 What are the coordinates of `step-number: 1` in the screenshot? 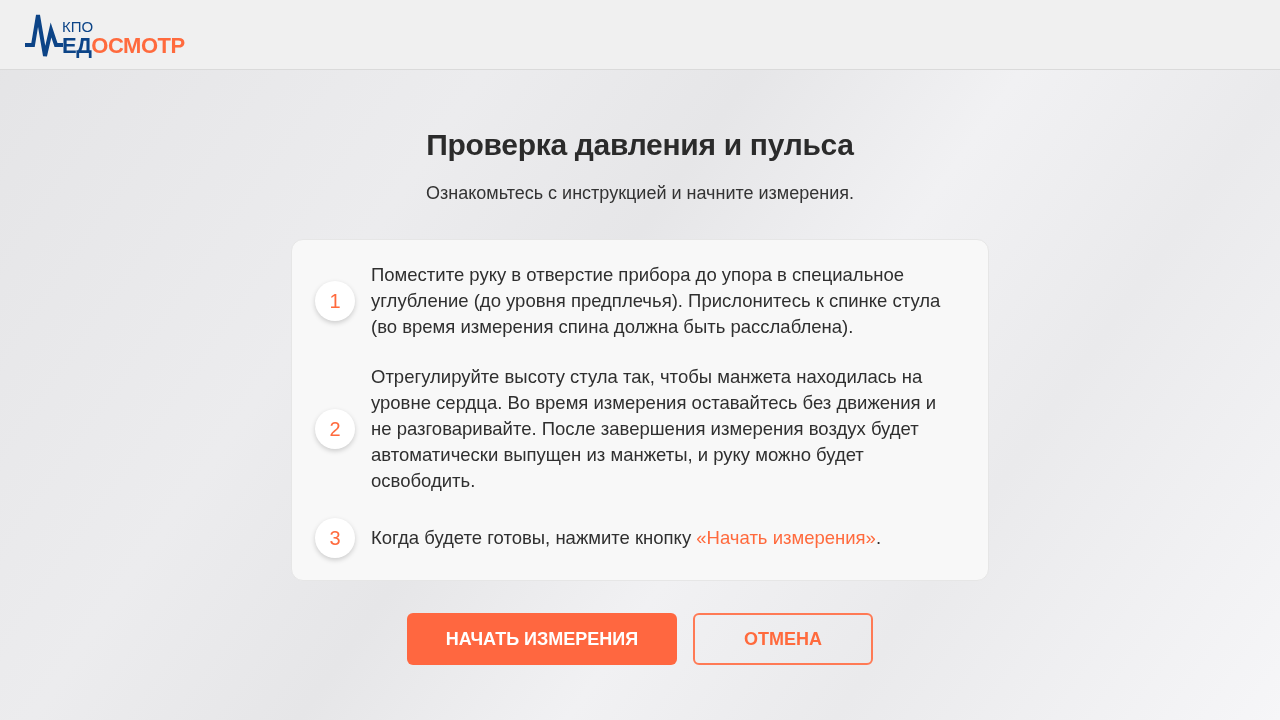 It's located at (335, 301).